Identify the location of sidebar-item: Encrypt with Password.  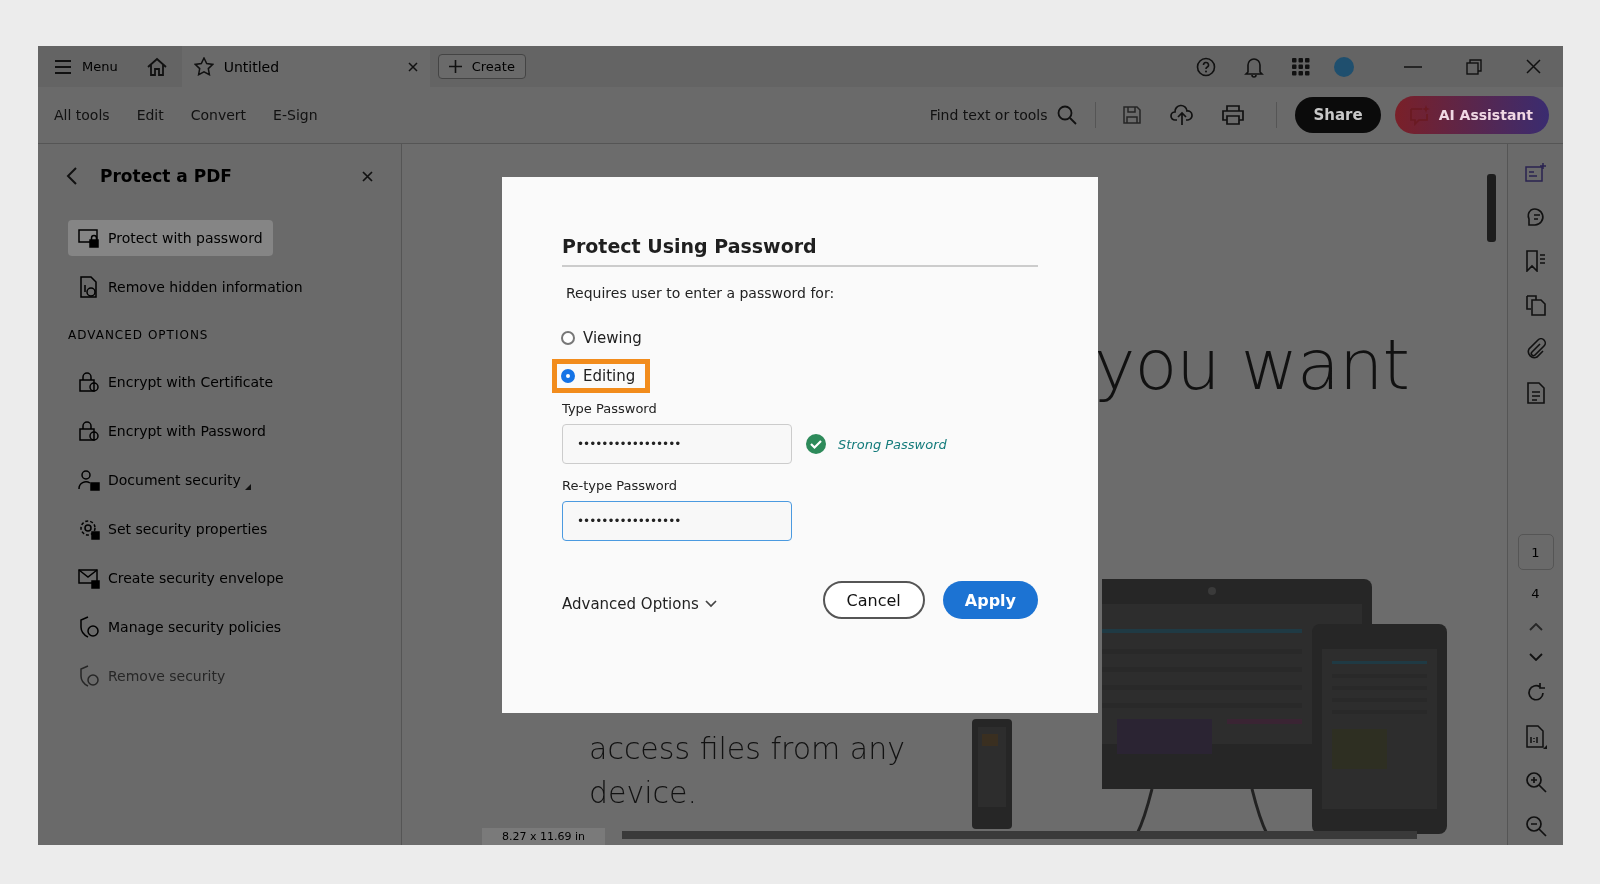
(172, 431).